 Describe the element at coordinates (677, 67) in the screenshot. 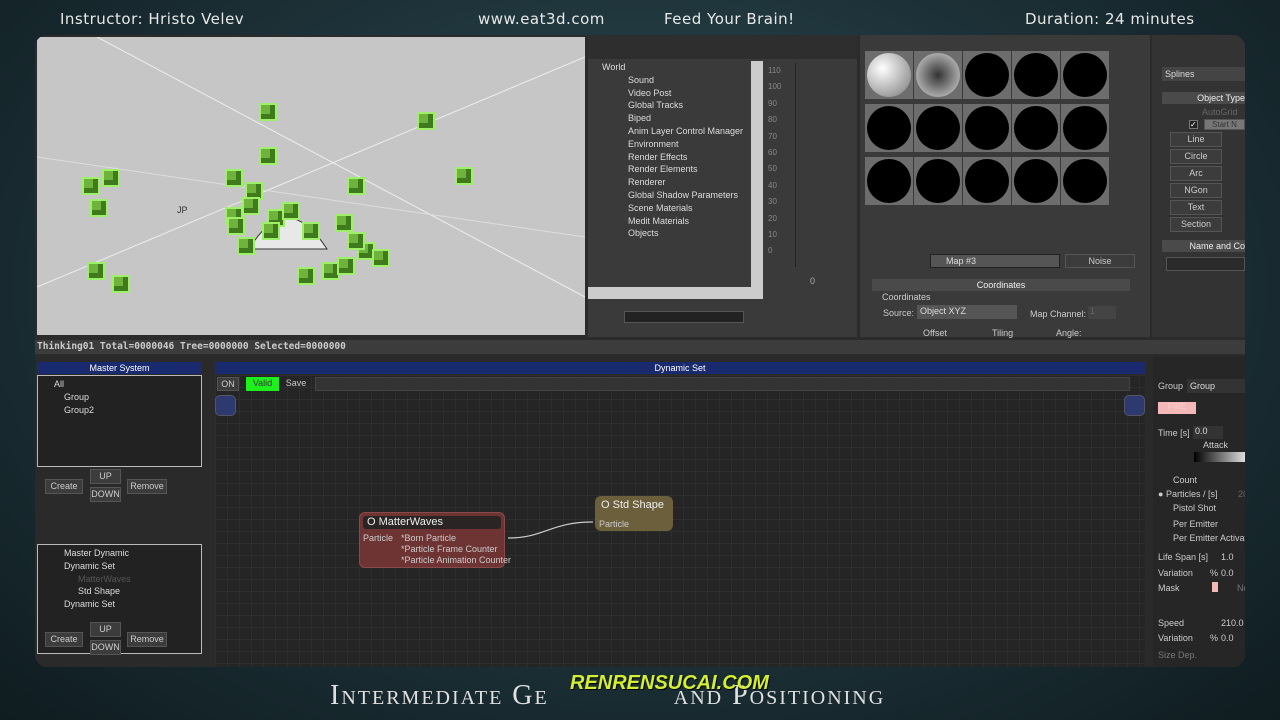

I see `track-item: World` at that location.